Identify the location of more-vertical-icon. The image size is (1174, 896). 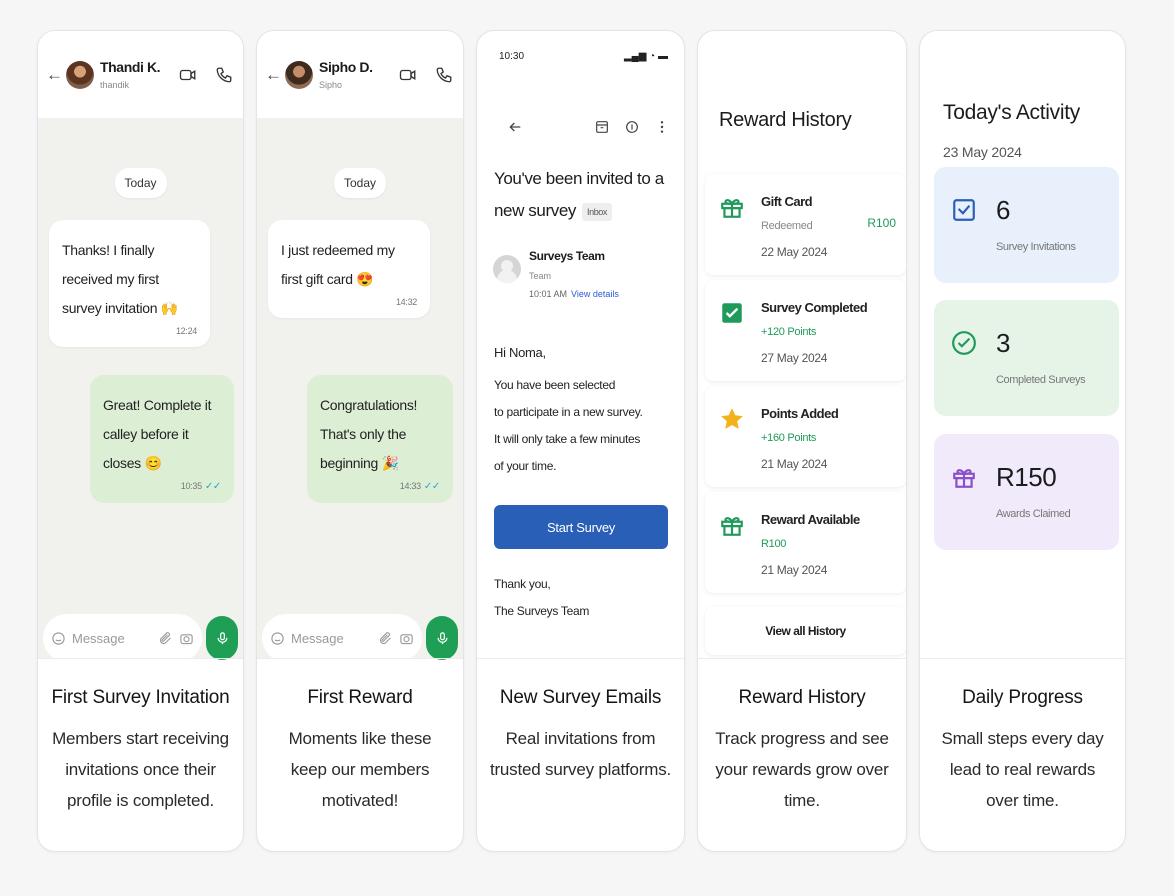
(662, 127).